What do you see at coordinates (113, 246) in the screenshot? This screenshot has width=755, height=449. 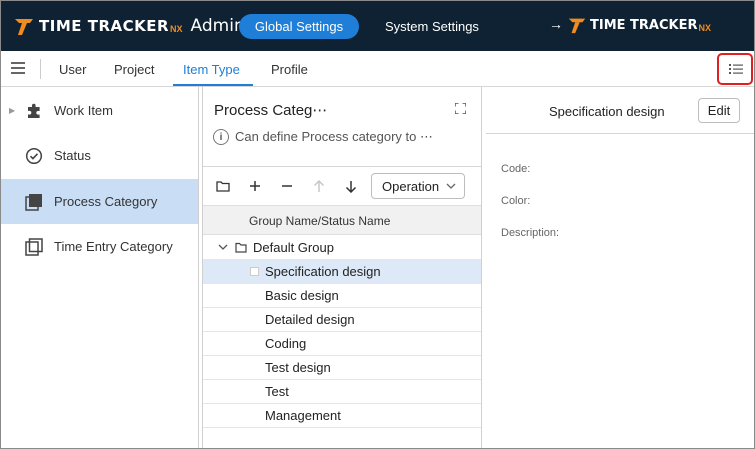 I see `sidebar-item-label: Time Entry Category` at bounding box center [113, 246].